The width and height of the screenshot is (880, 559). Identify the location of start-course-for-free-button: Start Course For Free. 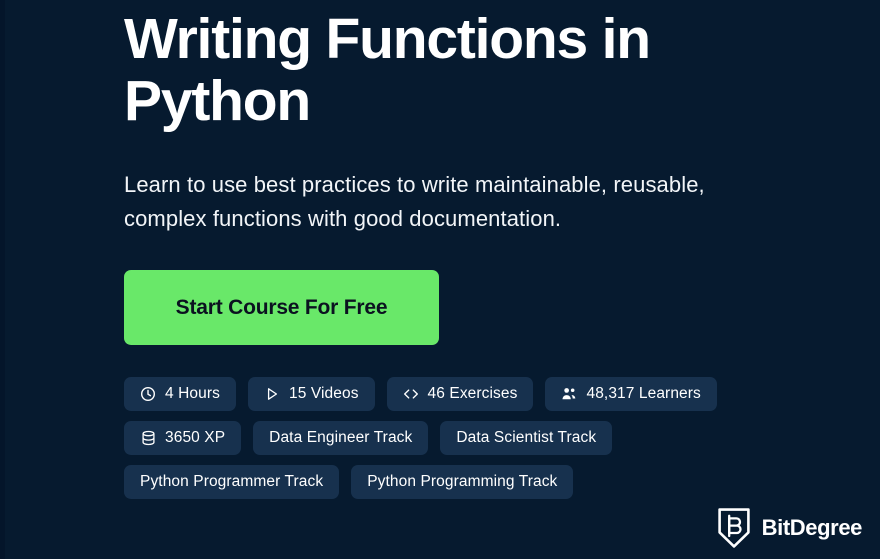
(281, 307).